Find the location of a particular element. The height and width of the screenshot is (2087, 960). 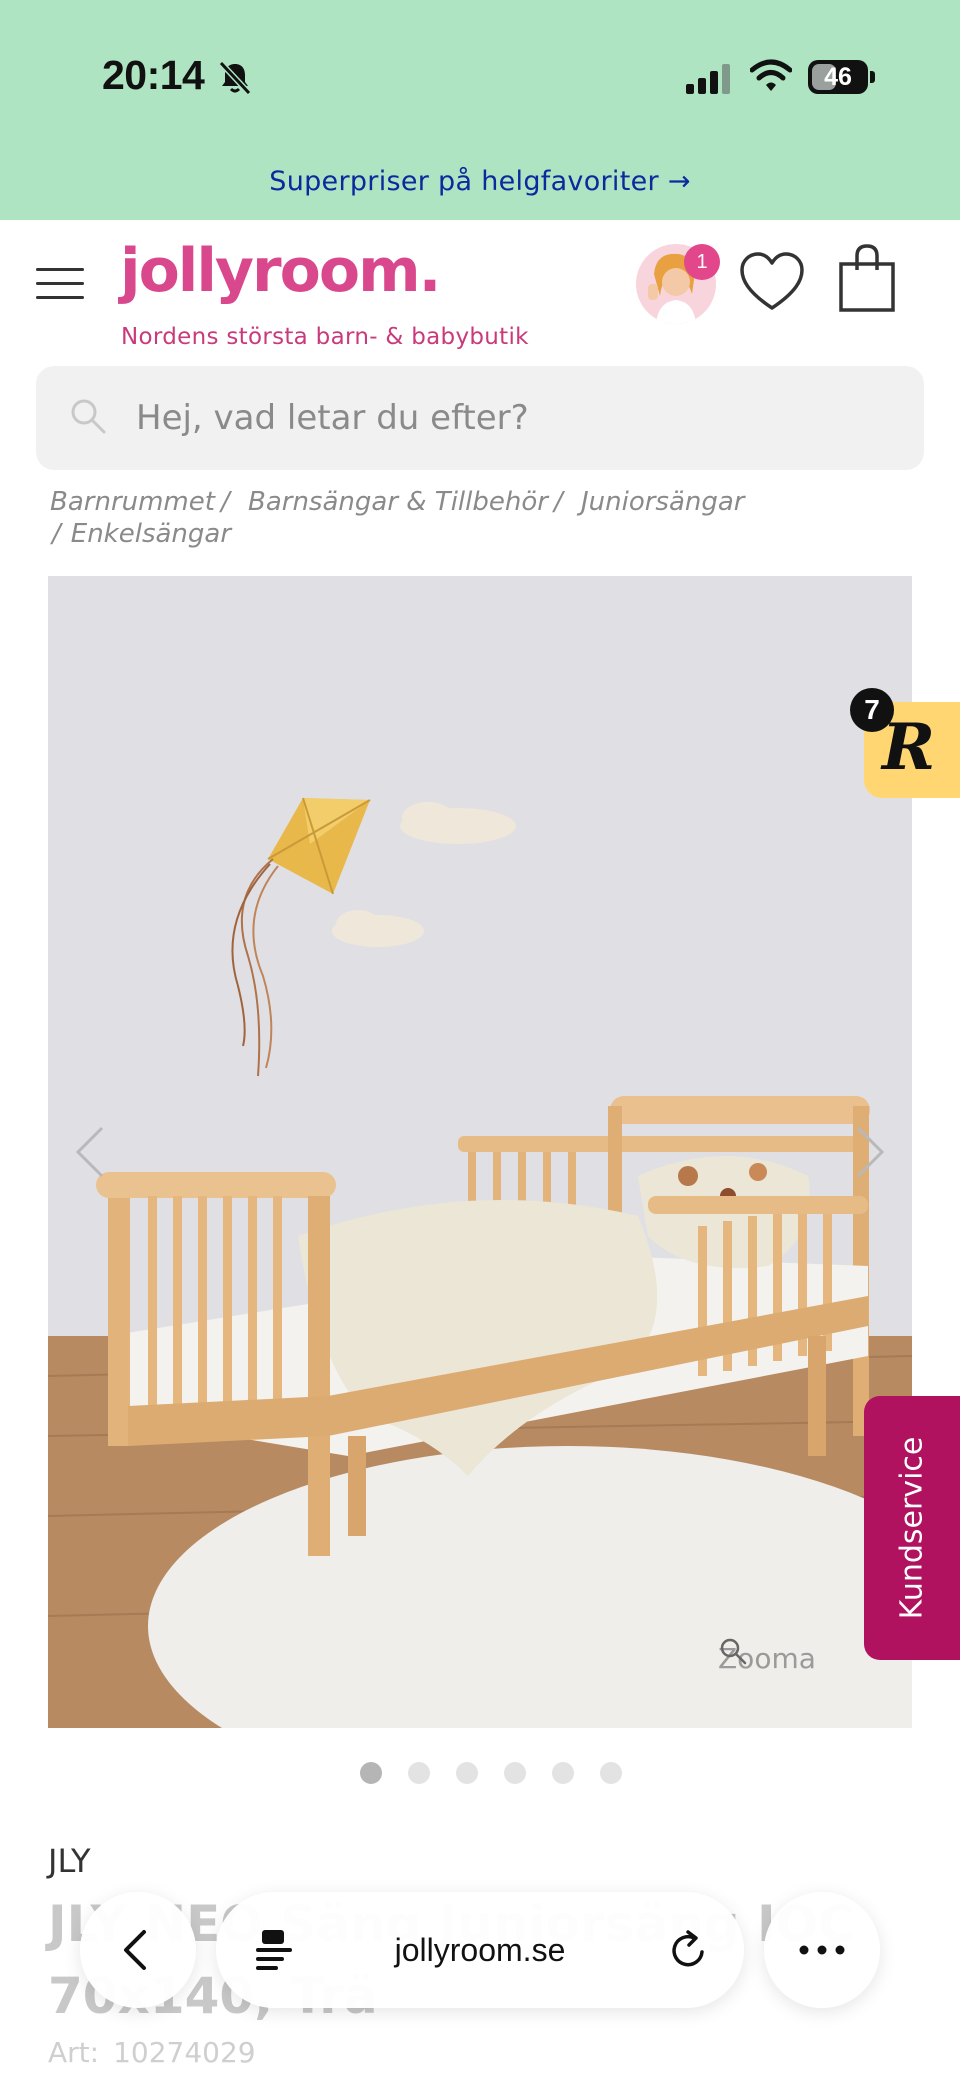

battery-tip is located at coordinates (872, 77).